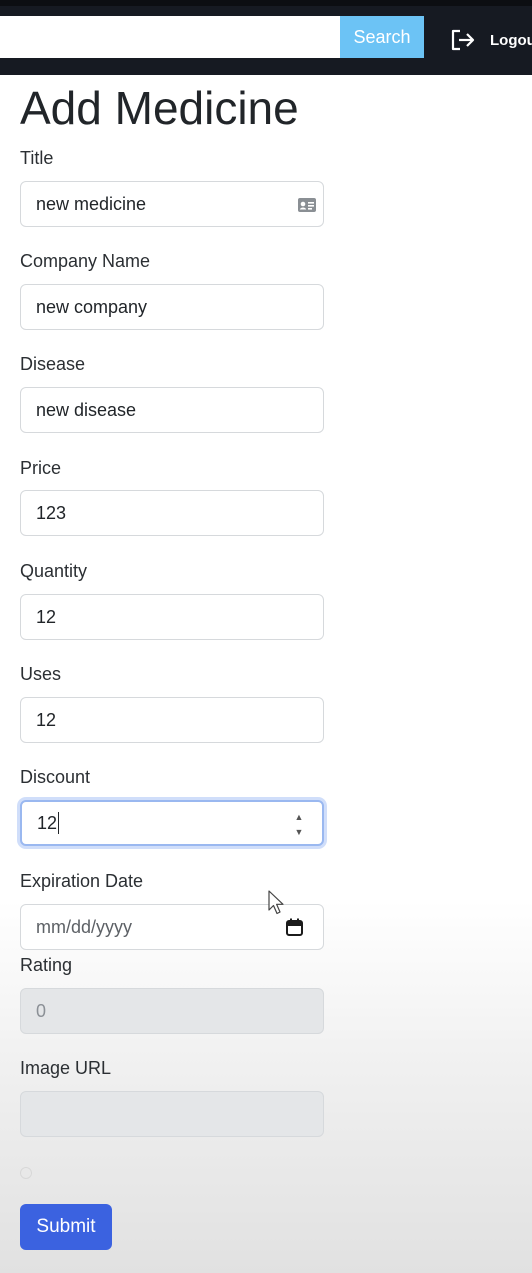 This screenshot has width=532, height=1273. Describe the element at coordinates (382, 37) in the screenshot. I see `search-button: Search` at that location.